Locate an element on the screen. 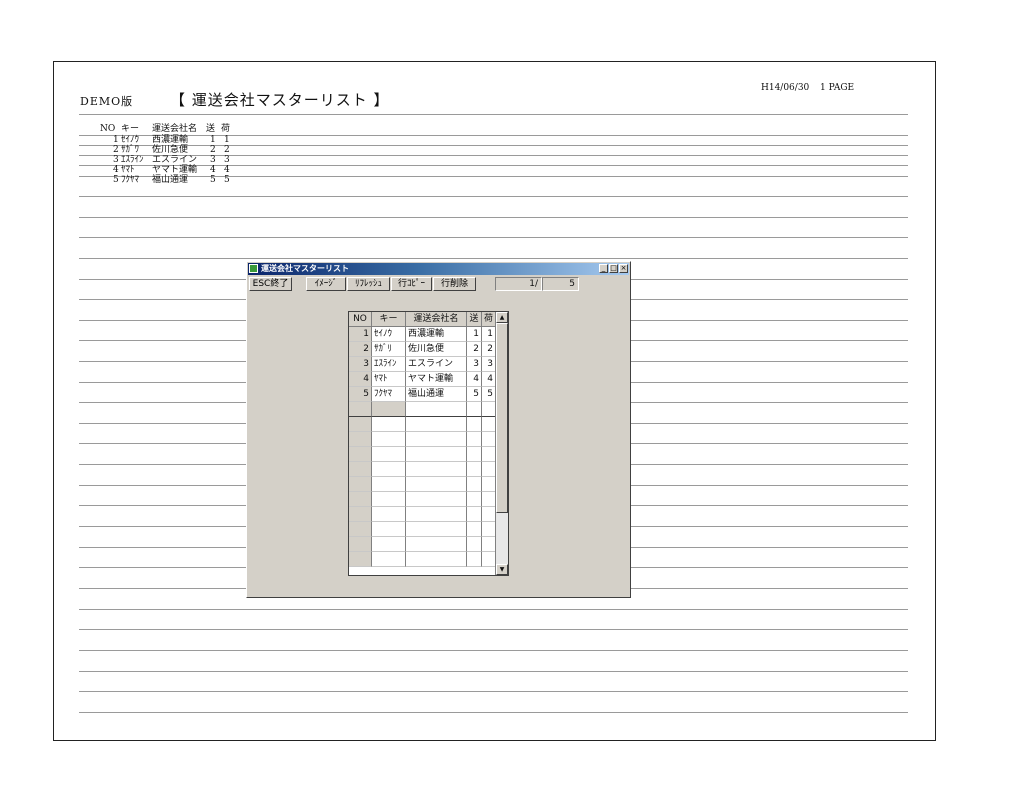 The image size is (1021, 786). grid-cell-name: 佐川急便 is located at coordinates (436, 349).